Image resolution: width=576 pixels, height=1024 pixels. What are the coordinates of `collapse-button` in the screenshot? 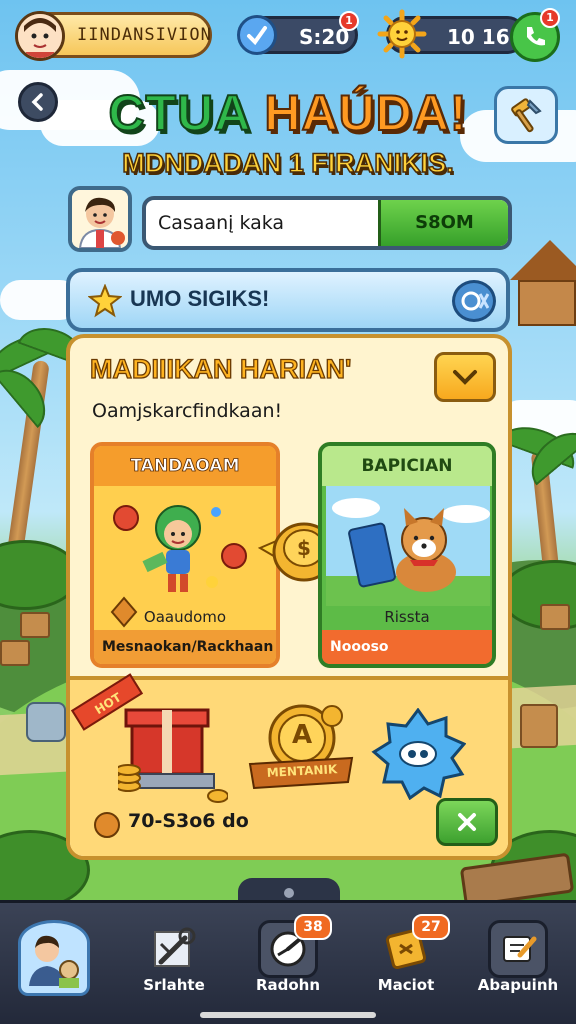 It's located at (465, 377).